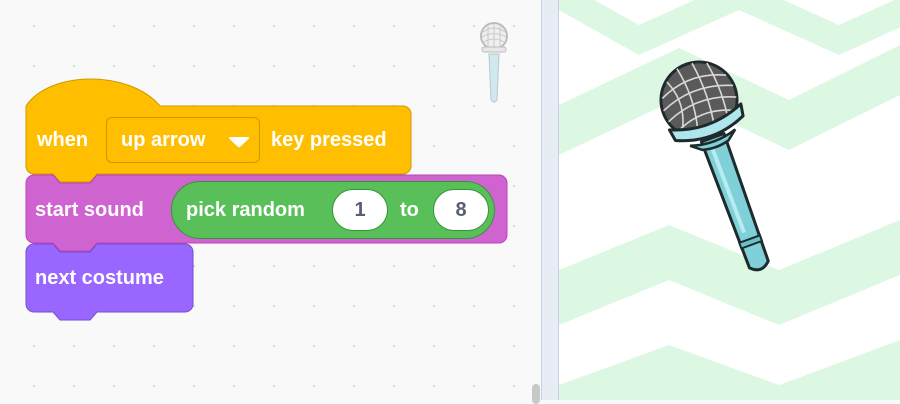 The image size is (900, 404). I want to click on random-from-input: 1, so click(360, 210).